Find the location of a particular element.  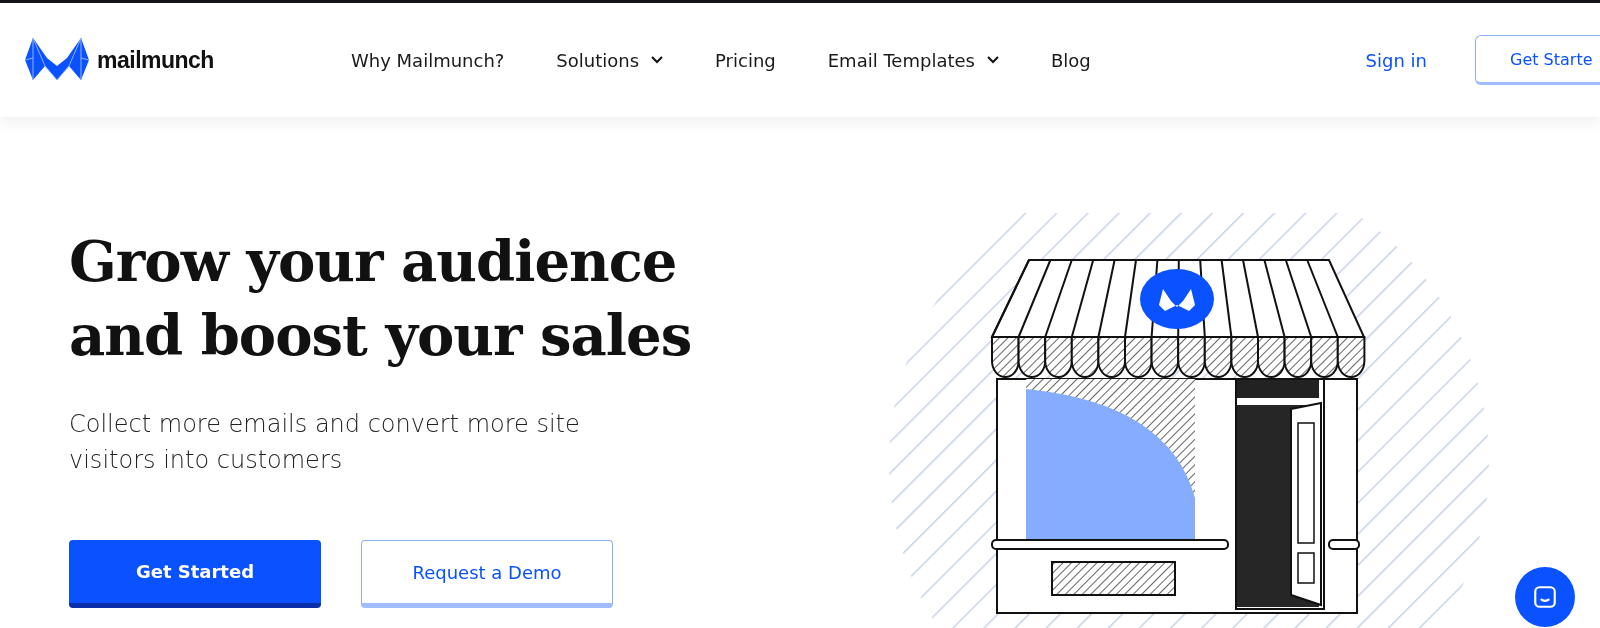

nav-link: Email Templates is located at coordinates (913, 60).